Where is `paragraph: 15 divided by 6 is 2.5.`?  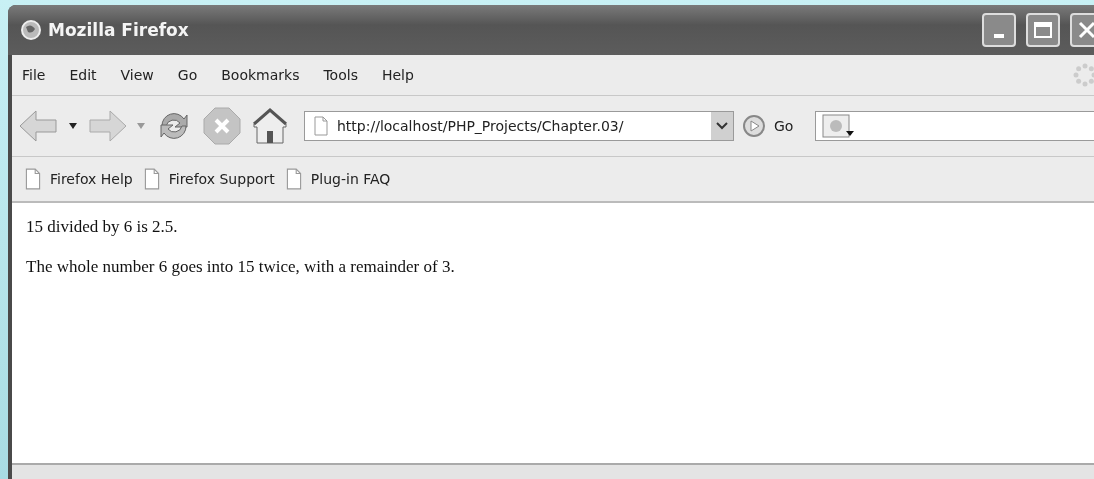 paragraph: 15 divided by 6 is 2.5. is located at coordinates (102, 227).